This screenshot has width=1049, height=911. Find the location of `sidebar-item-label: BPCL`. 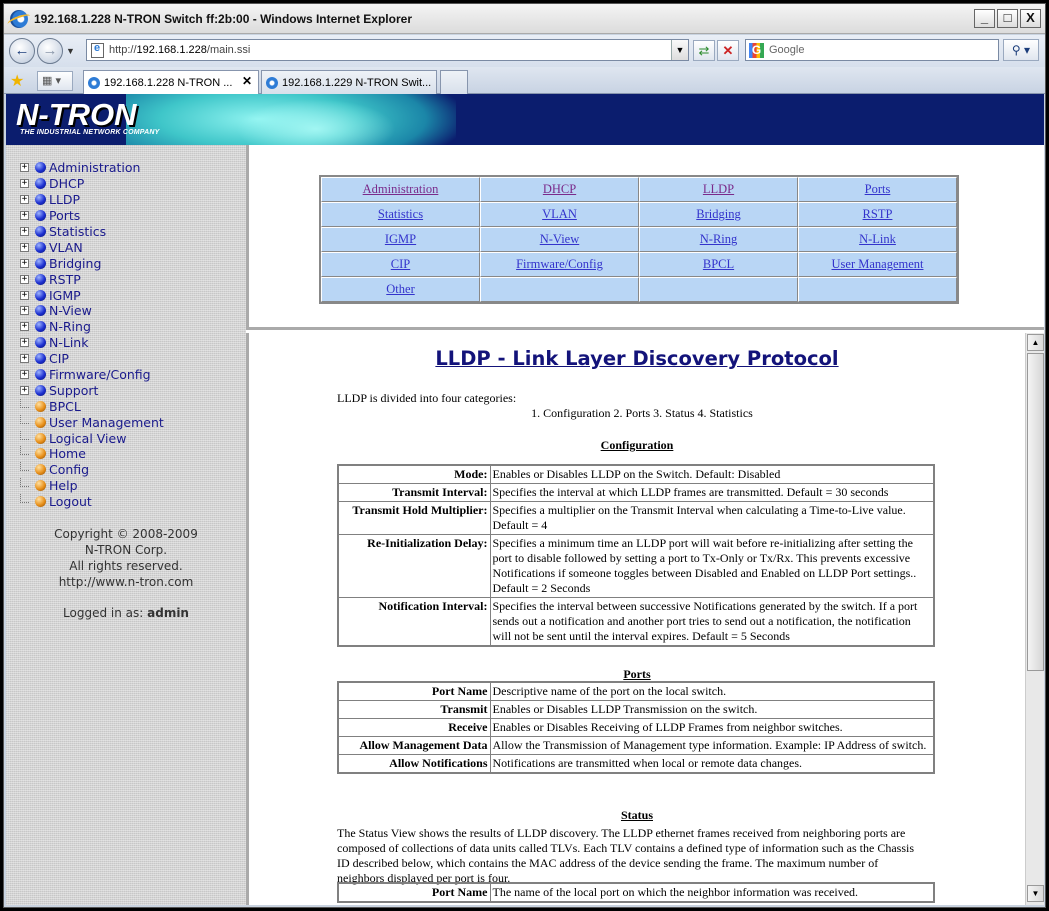

sidebar-item-label: BPCL is located at coordinates (65, 406).